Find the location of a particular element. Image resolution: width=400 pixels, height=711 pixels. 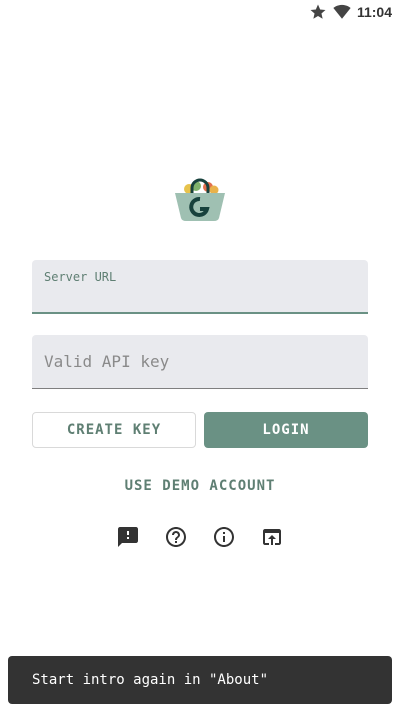

create-key-button: CREATE KEY is located at coordinates (114, 430).